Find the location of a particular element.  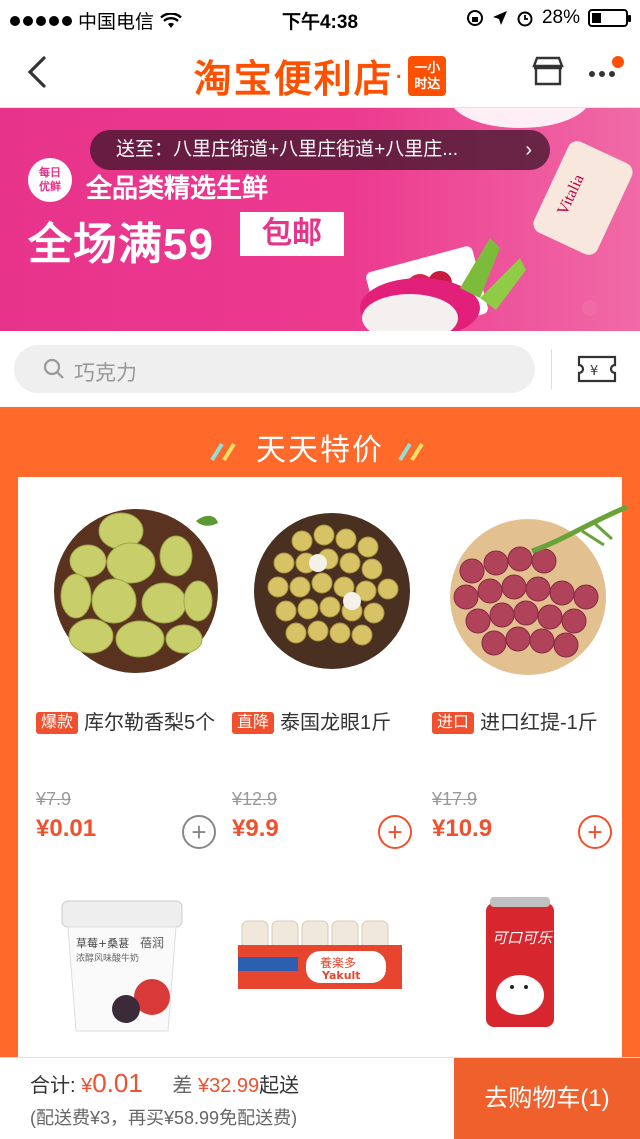

yakult-image: 養楽多 Yakult is located at coordinates (321, 957).